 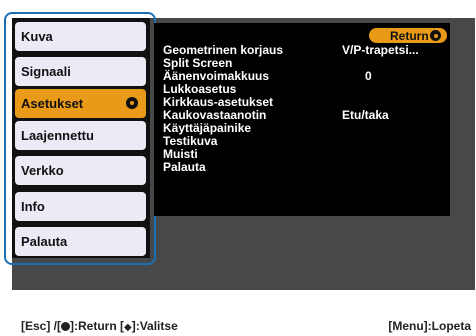 I want to click on footer-esc: [Esc] /[, so click(x=41, y=326).